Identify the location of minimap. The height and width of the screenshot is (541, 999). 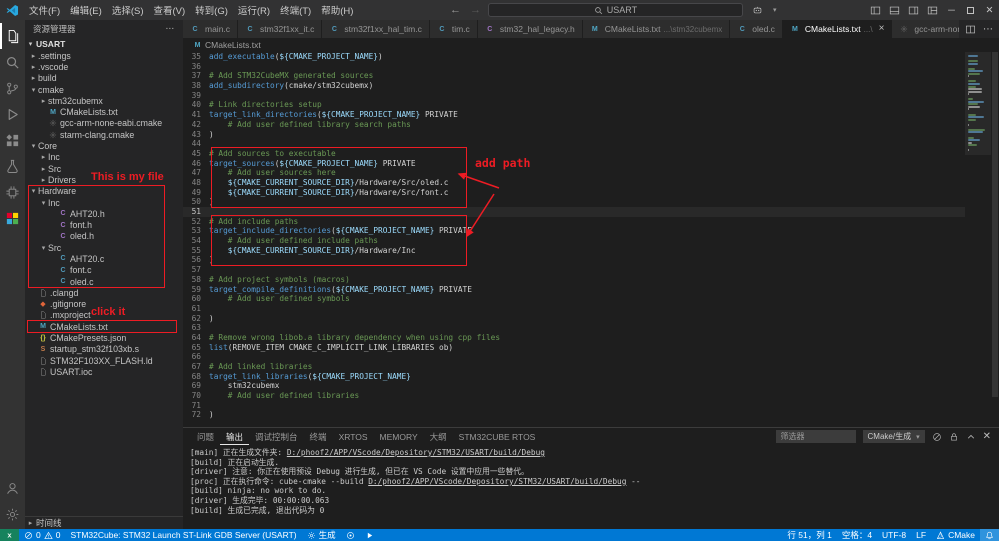
(978, 239).